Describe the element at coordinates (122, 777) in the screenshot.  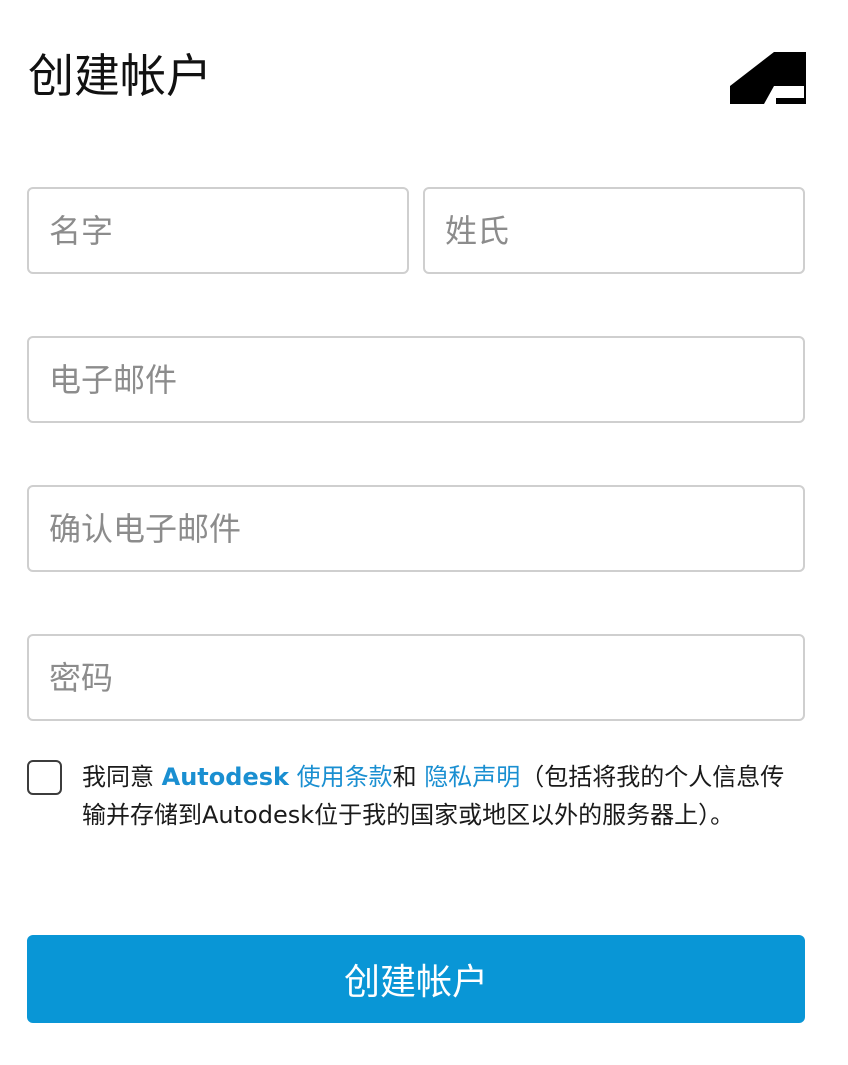
I see `consent-prefix: 我同意` at that location.